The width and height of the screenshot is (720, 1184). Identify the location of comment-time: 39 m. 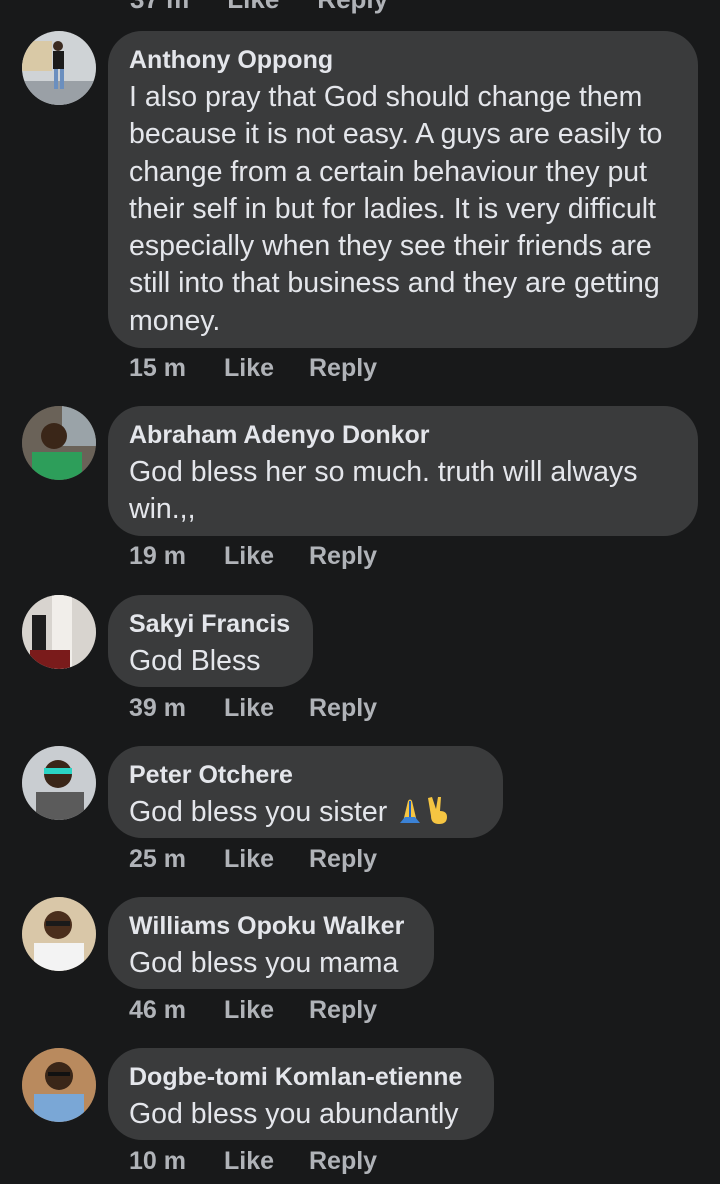
(157, 708).